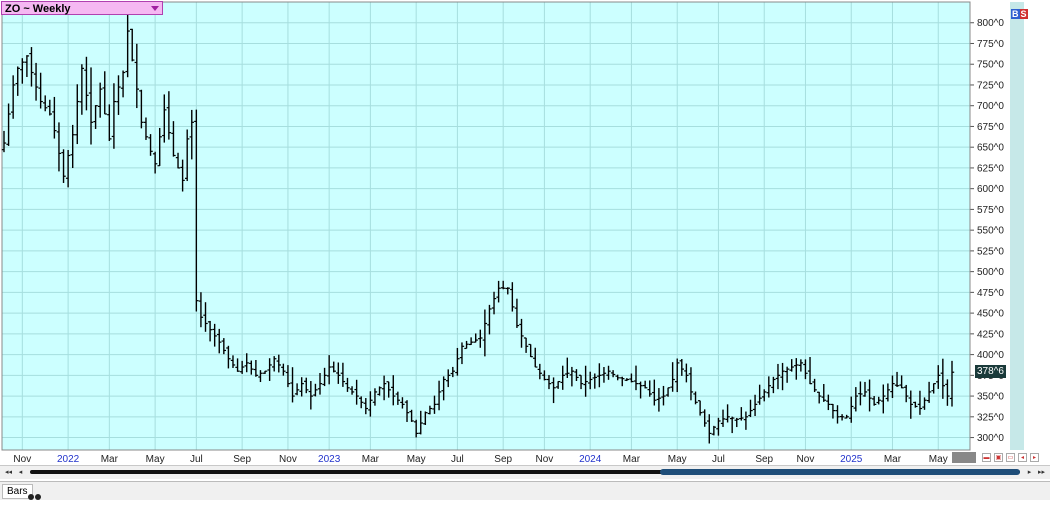 This screenshot has height=505, width=1050. I want to click on step-forward-icon: ▸, so click(1029, 472).